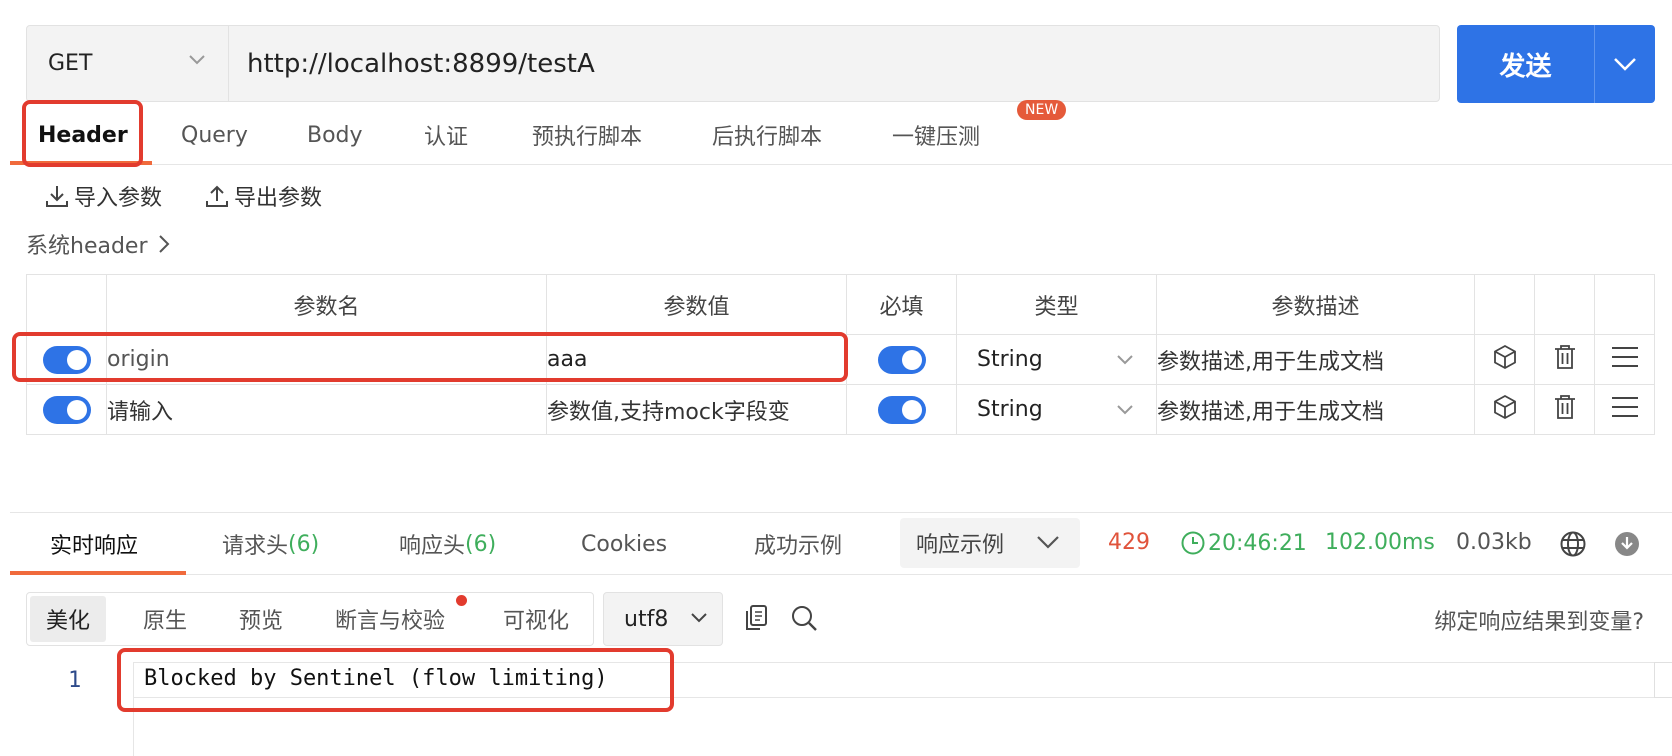 Image resolution: width=1672 pixels, height=756 pixels. Describe the element at coordinates (94, 544) in the screenshot. I see `tab-realtime-response: 实时响应` at that location.